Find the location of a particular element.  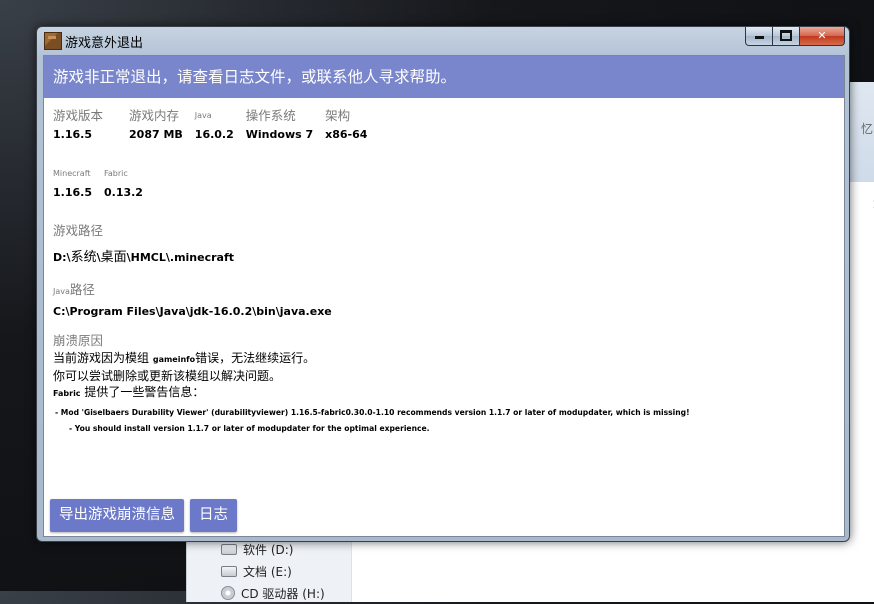

crash-reason-line2: 你可以尝试删除或更新该模组以解决问题。 is located at coordinates (167, 376).